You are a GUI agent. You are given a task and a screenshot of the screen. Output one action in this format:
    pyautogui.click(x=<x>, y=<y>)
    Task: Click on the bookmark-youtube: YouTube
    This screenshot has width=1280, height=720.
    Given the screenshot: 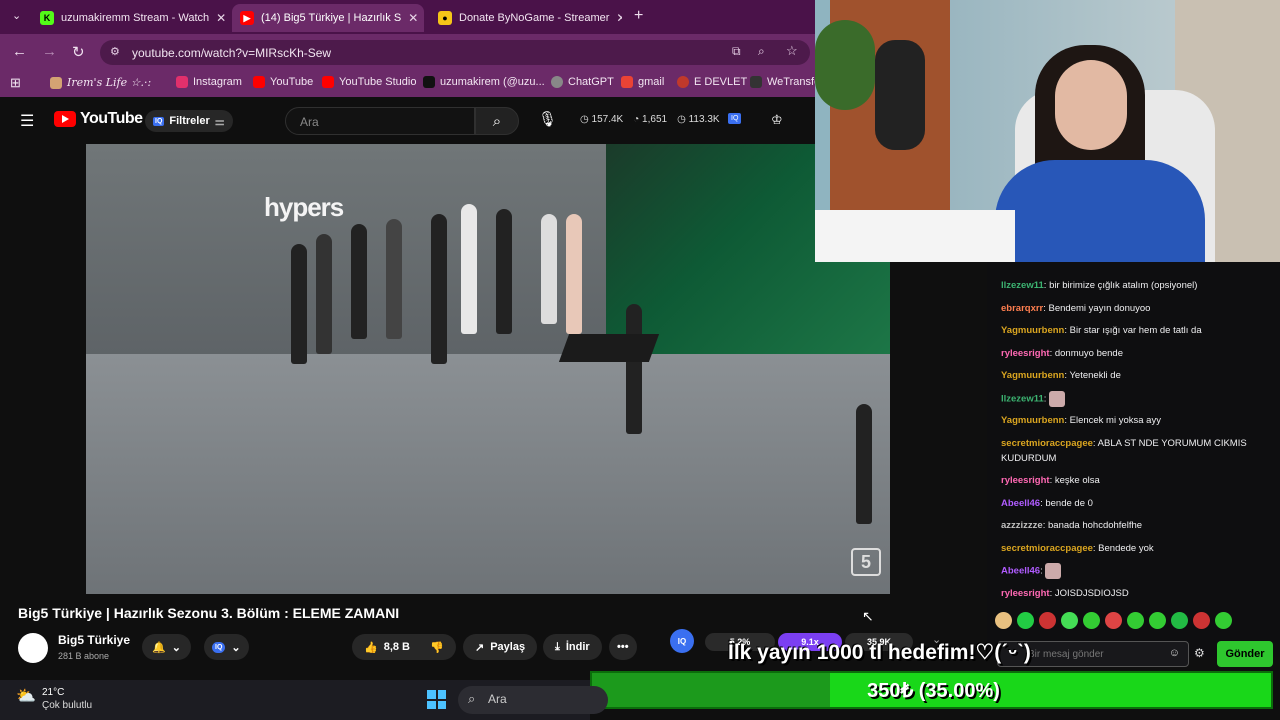 What is the action you would take?
    pyautogui.click(x=283, y=82)
    